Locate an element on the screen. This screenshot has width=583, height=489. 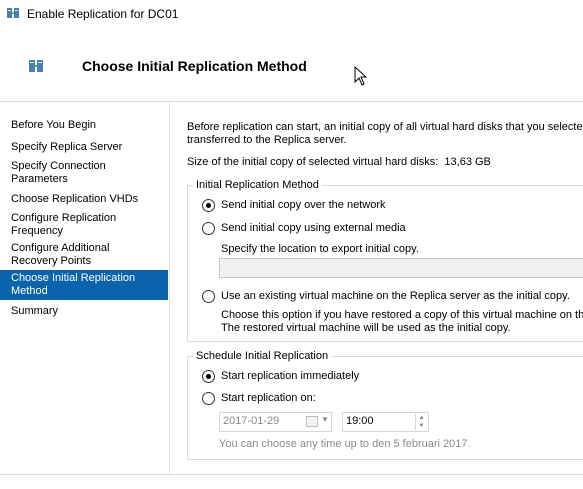
spin-up-icon: ▲ is located at coordinates (421, 418).